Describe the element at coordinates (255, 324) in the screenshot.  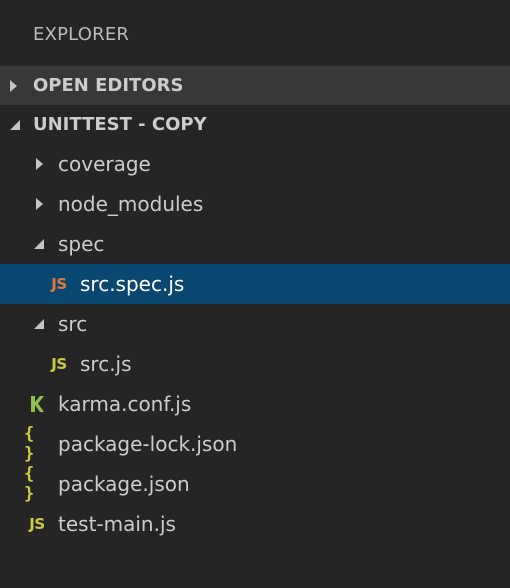
I see `folder-src: src` at that location.